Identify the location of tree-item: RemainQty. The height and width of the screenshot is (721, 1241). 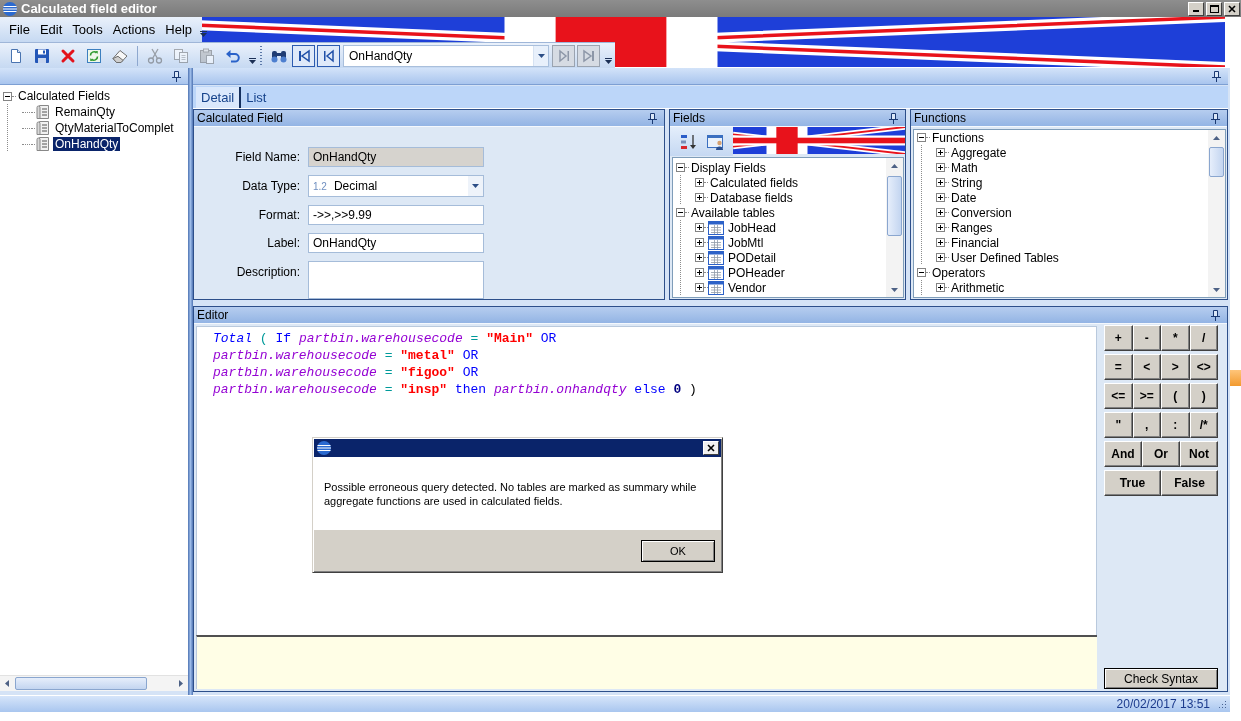
(85, 112).